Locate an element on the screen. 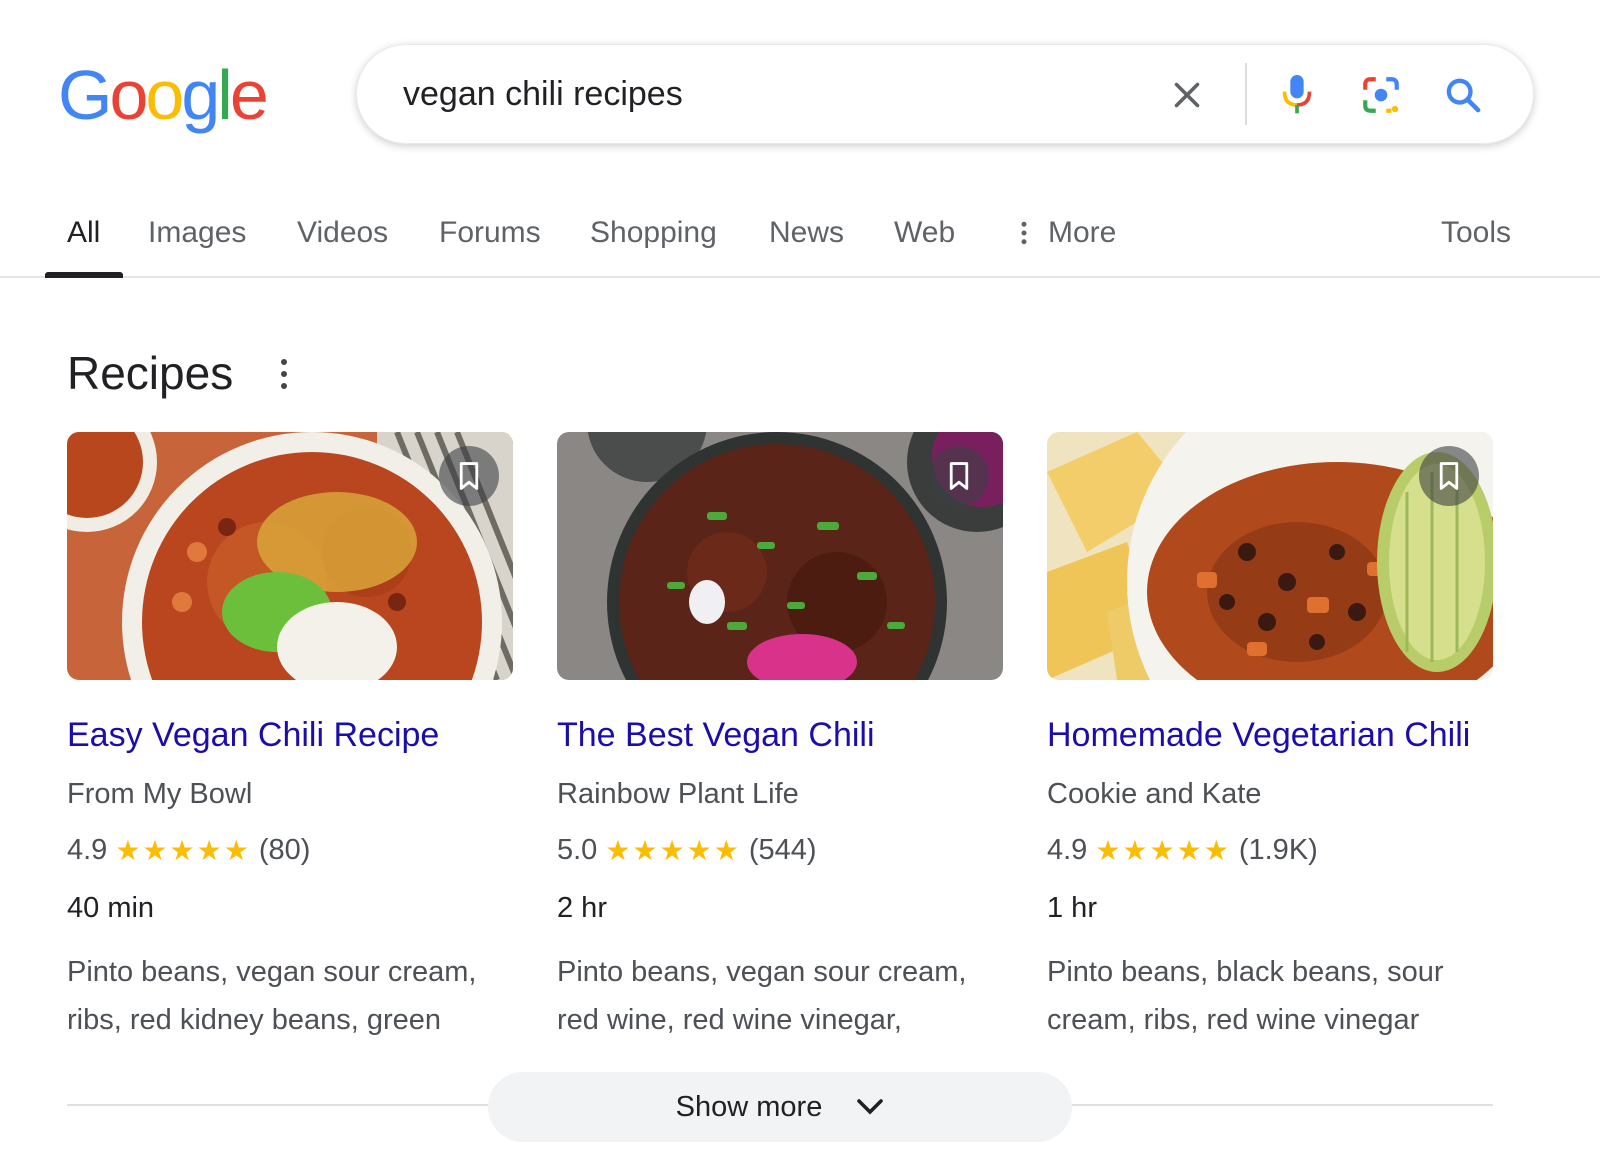 The image size is (1600, 1173). logo-letter: g is located at coordinates (200, 95).